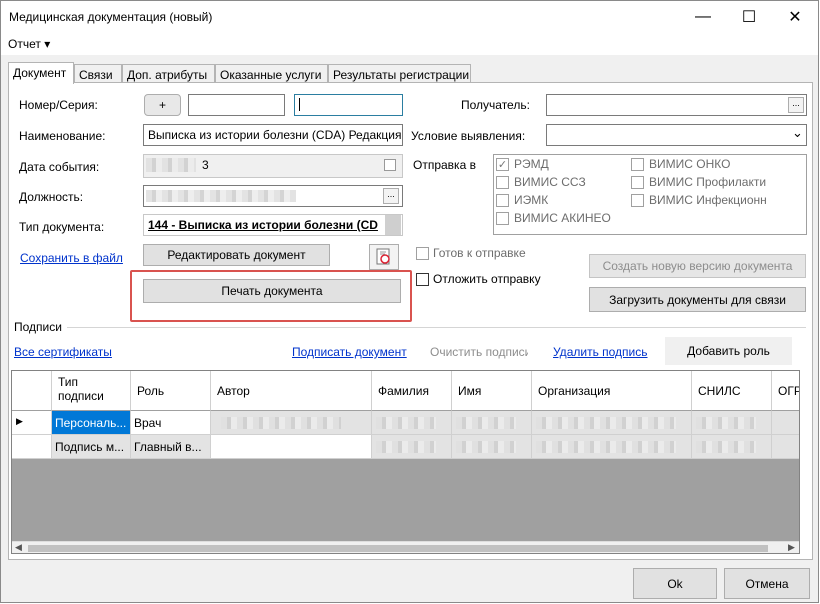  Describe the element at coordinates (29, 44) in the screenshot. I see `menu-report: Отчет ▾` at that location.